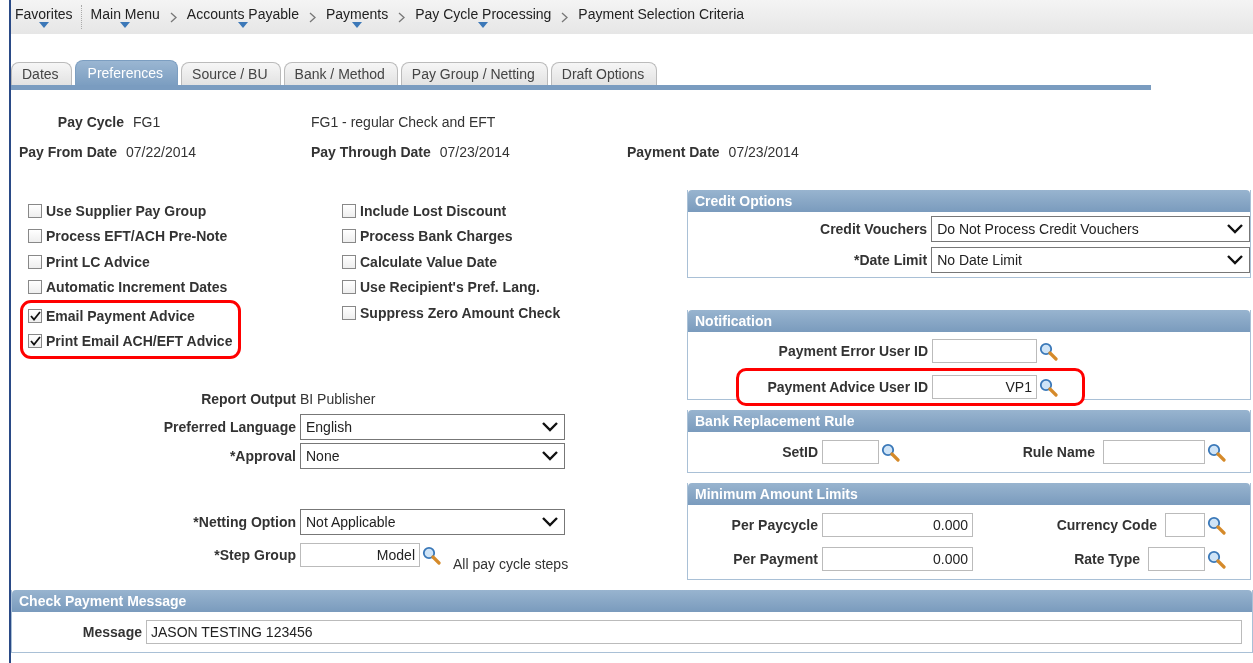 This screenshot has width=1253, height=663. Describe the element at coordinates (428, 261) in the screenshot. I see `checkbox-label: Calculate Value Date` at that location.